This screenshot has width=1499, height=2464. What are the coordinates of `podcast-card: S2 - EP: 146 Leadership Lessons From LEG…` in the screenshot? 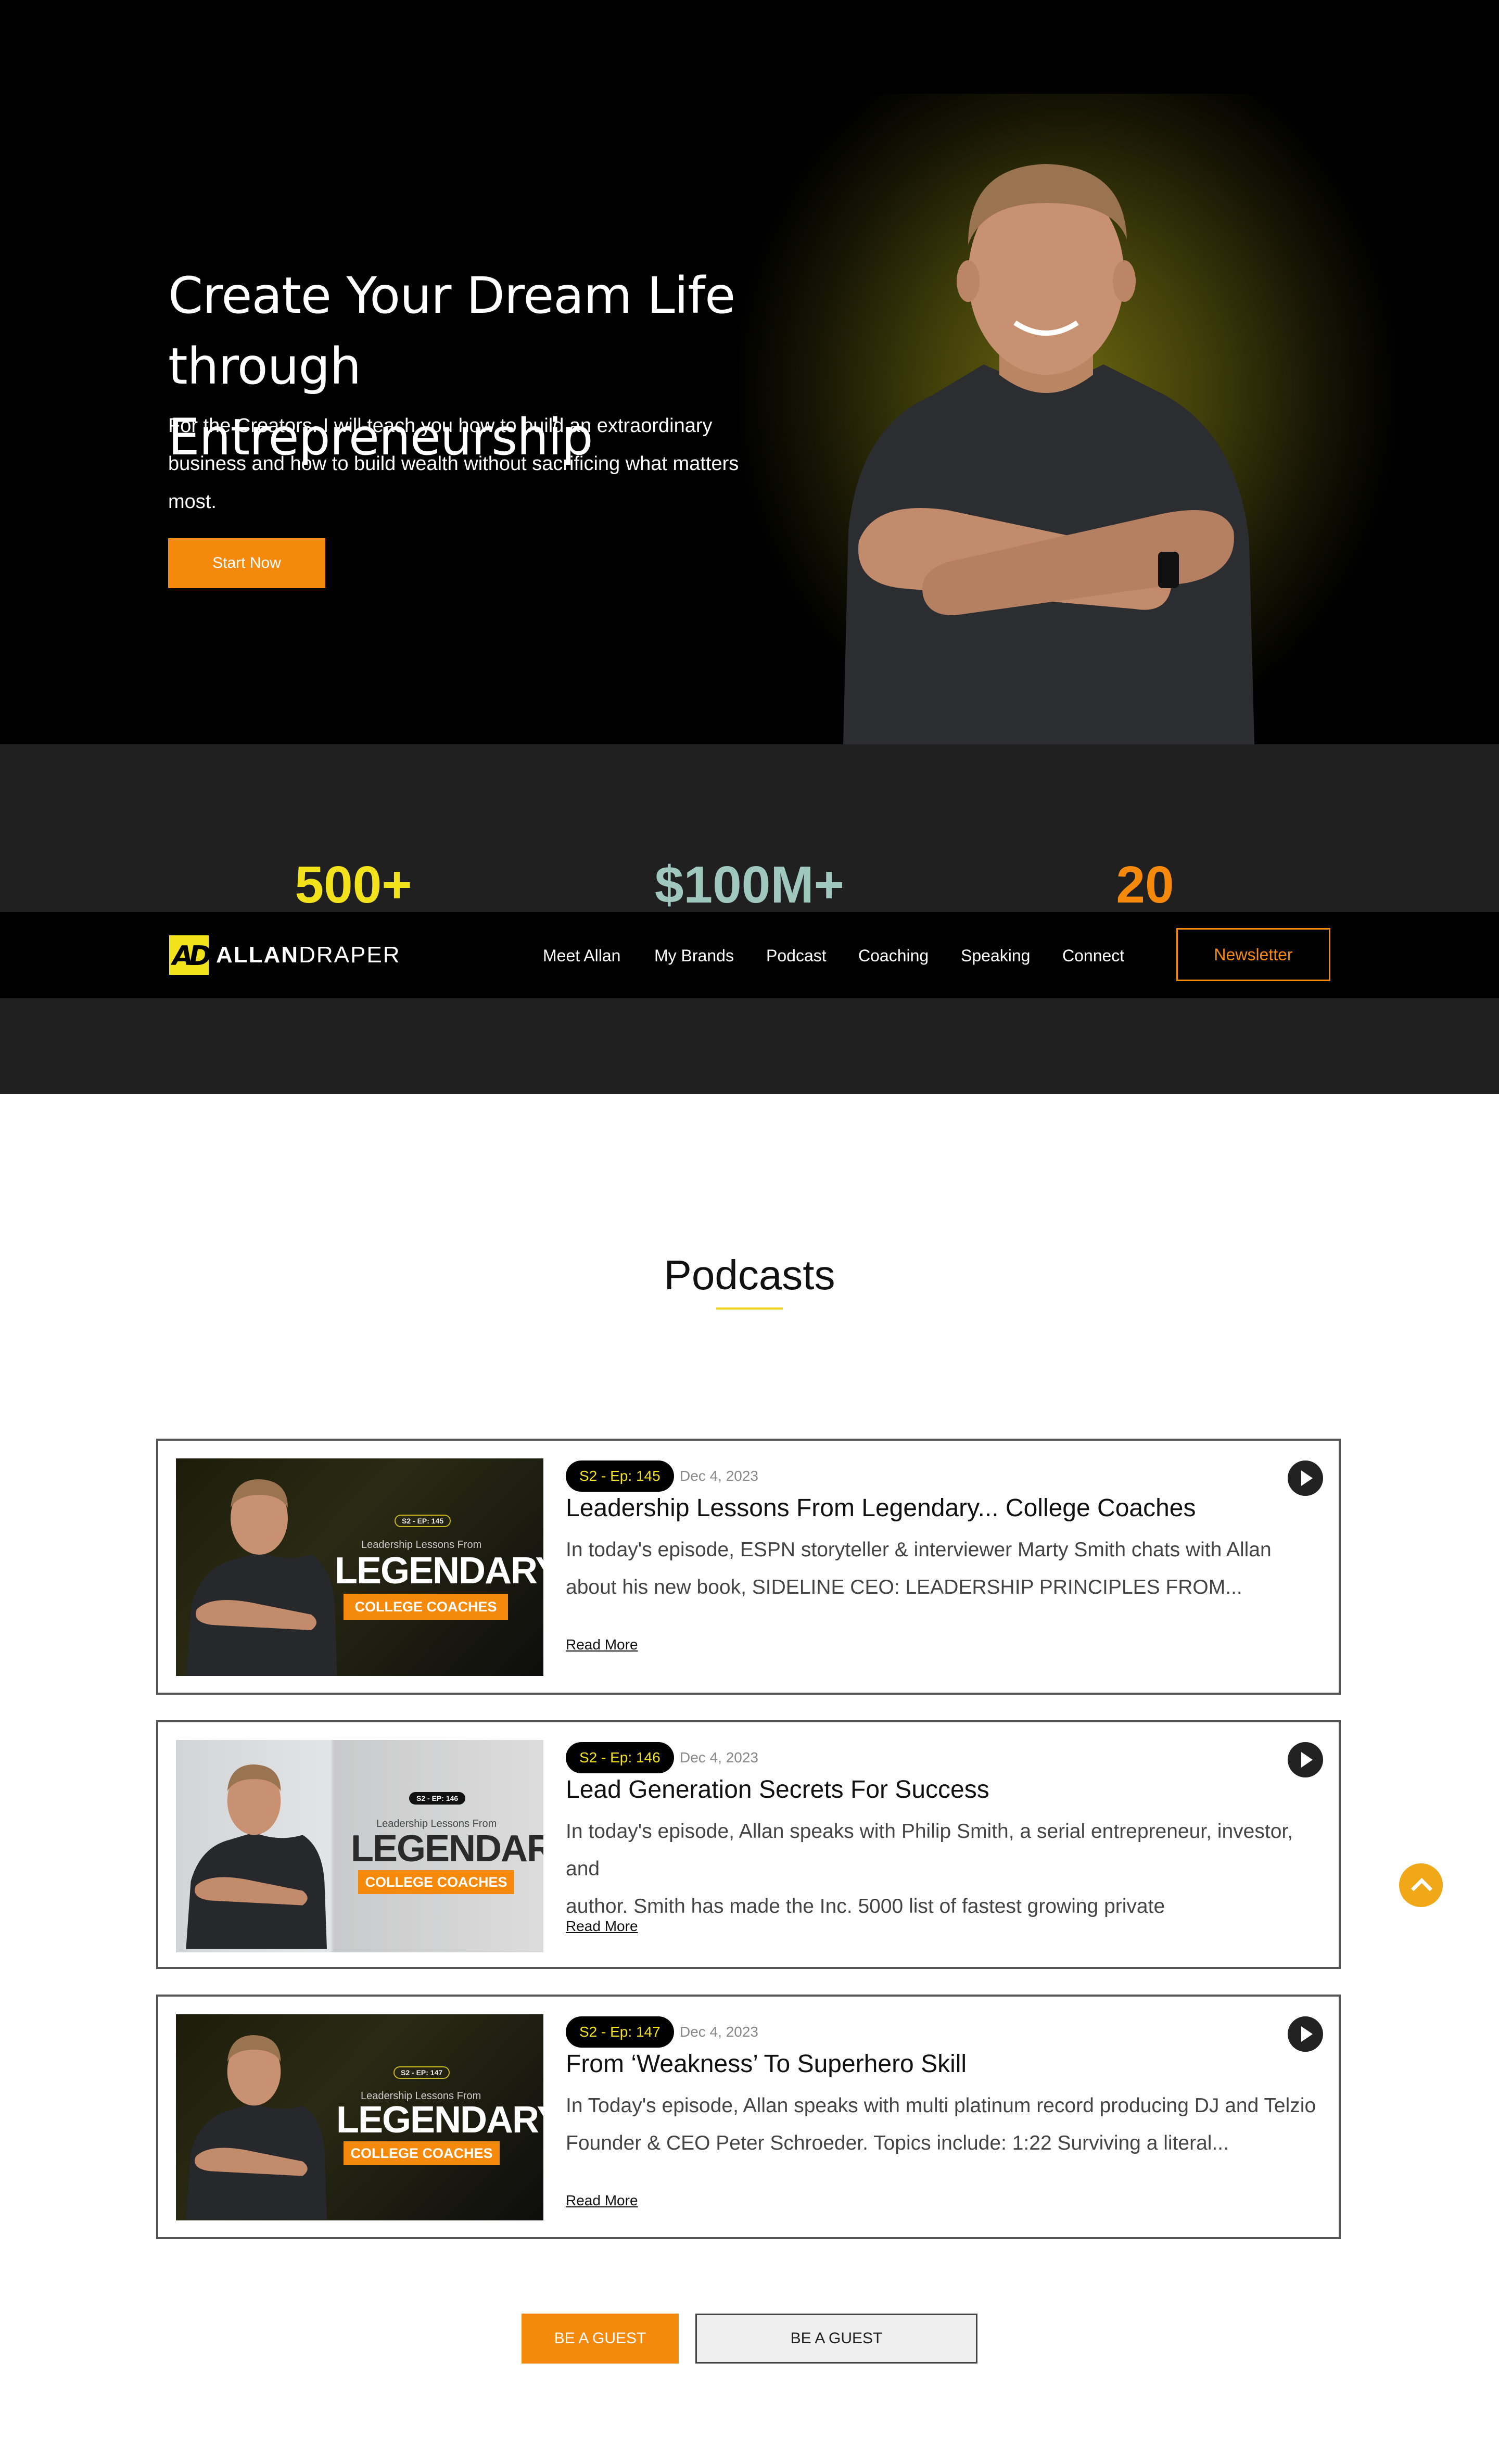 It's located at (748, 1844).